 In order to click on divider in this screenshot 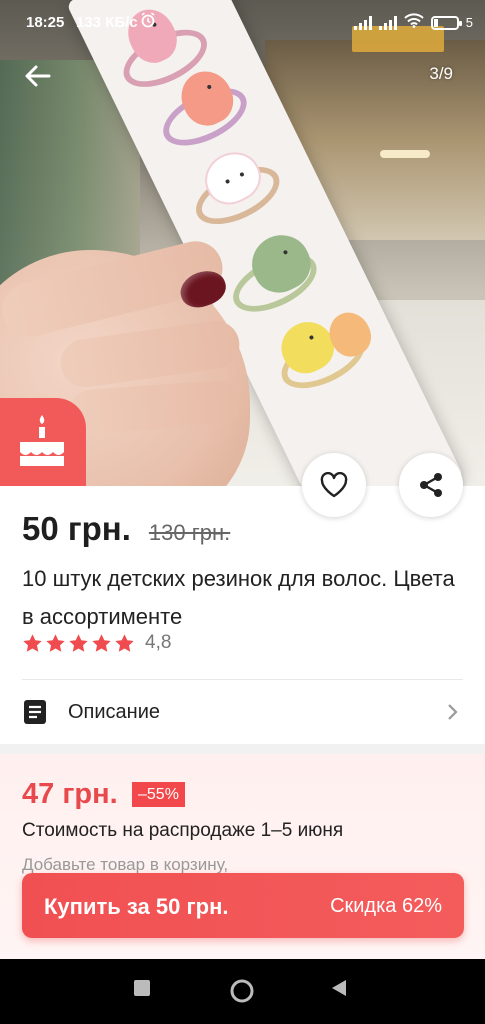, I will do `click(242, 679)`.